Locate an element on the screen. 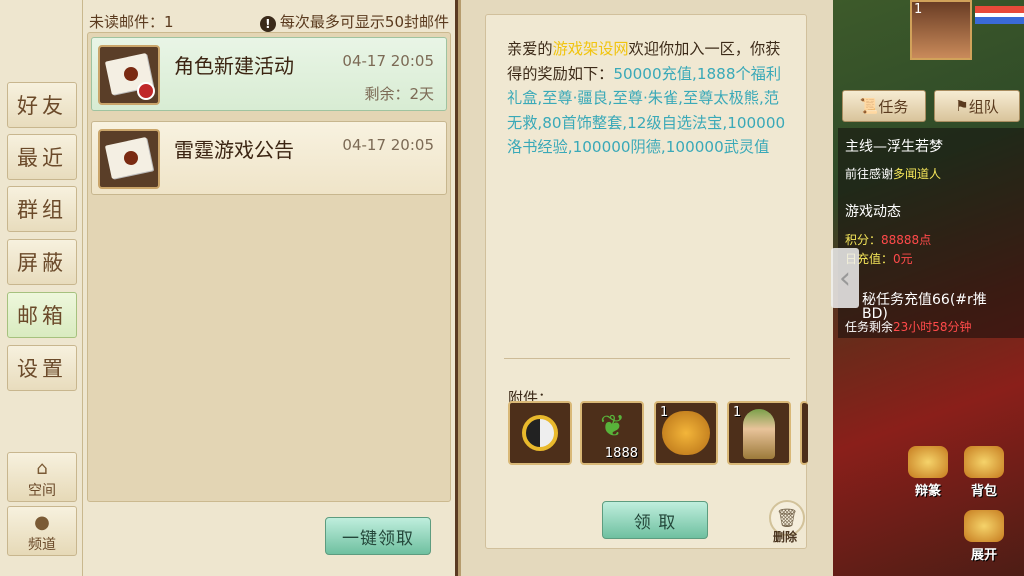  tab-blocked: 屏蔽 is located at coordinates (42, 262).